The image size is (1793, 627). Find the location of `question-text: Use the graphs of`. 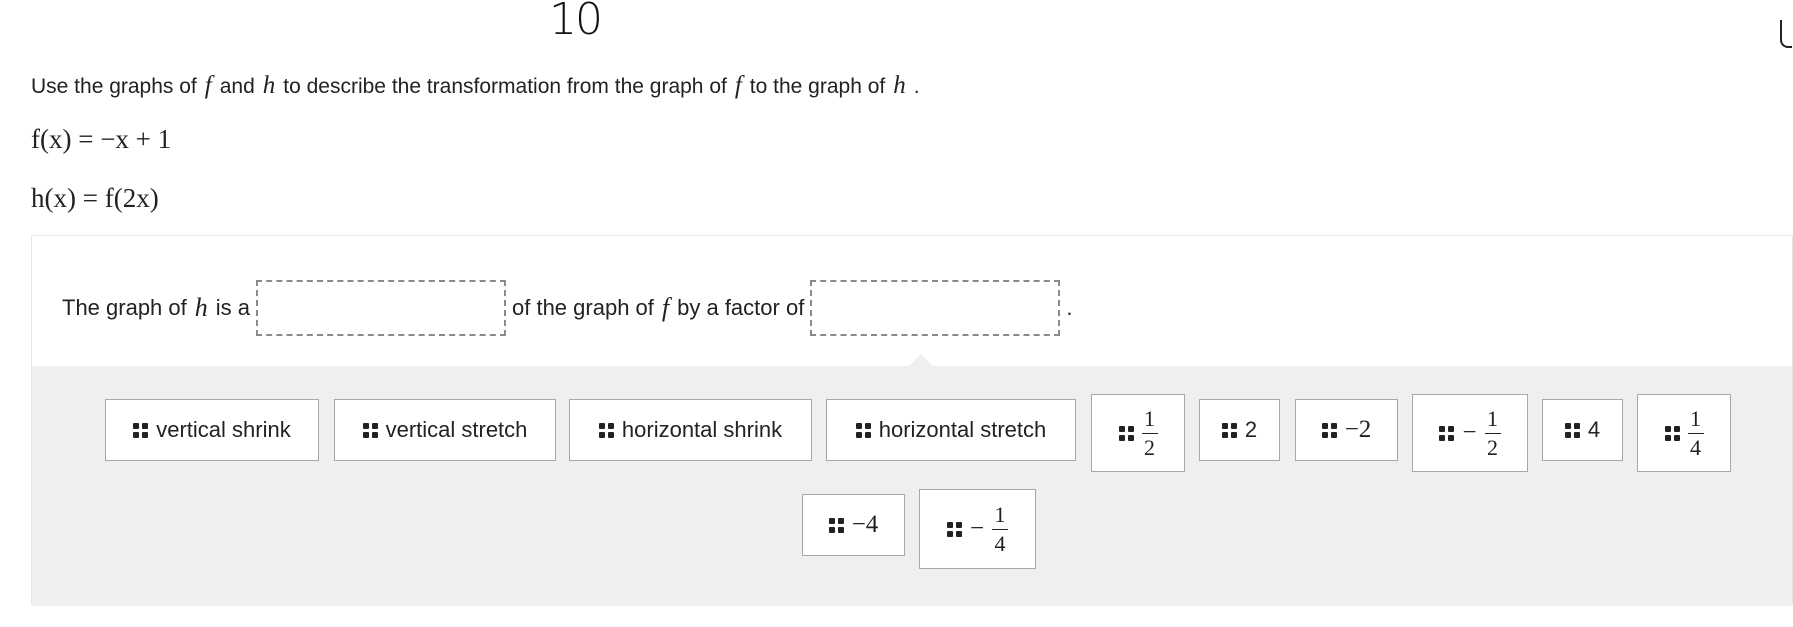

question-text: Use the graphs of is located at coordinates (114, 86).